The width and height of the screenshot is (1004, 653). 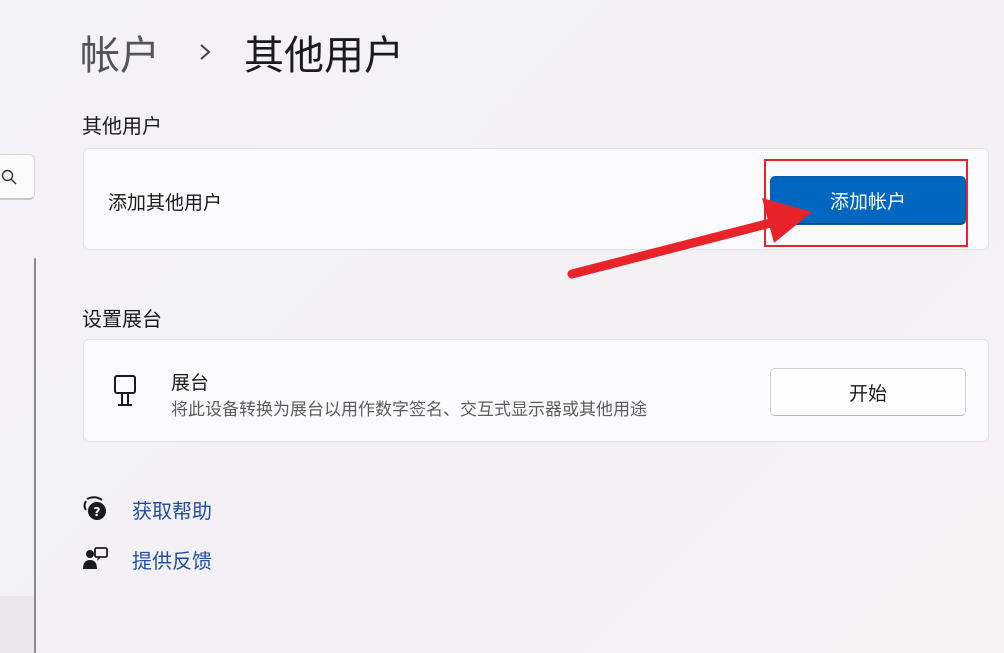 I want to click on get-help-link: 获取帮助, so click(x=172, y=509).